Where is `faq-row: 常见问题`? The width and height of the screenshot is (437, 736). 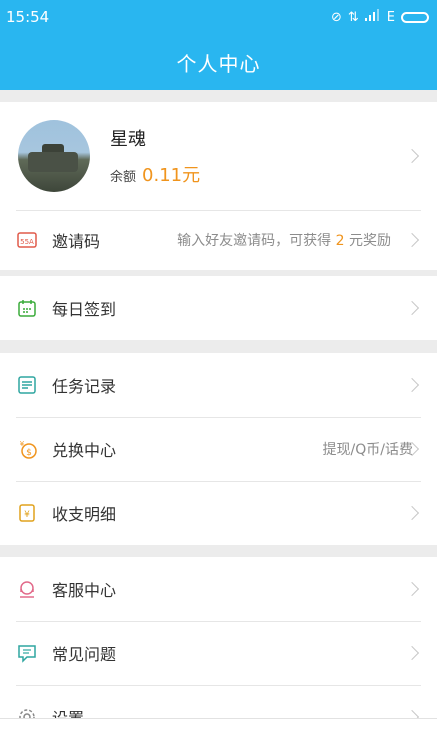
faq-row: 常见问题 is located at coordinates (218, 653).